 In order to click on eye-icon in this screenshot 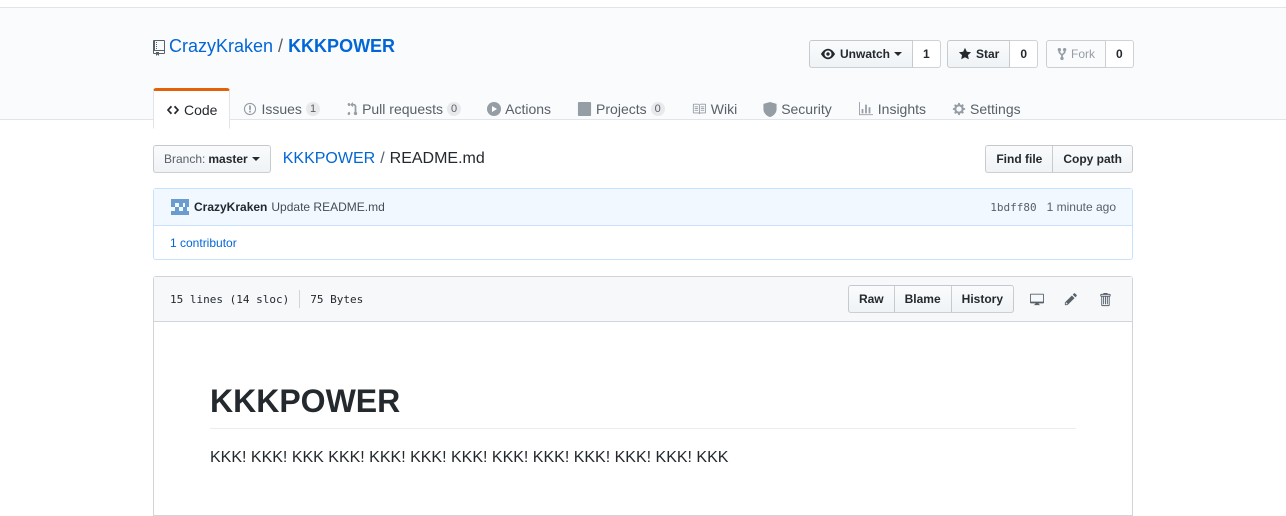, I will do `click(828, 54)`.